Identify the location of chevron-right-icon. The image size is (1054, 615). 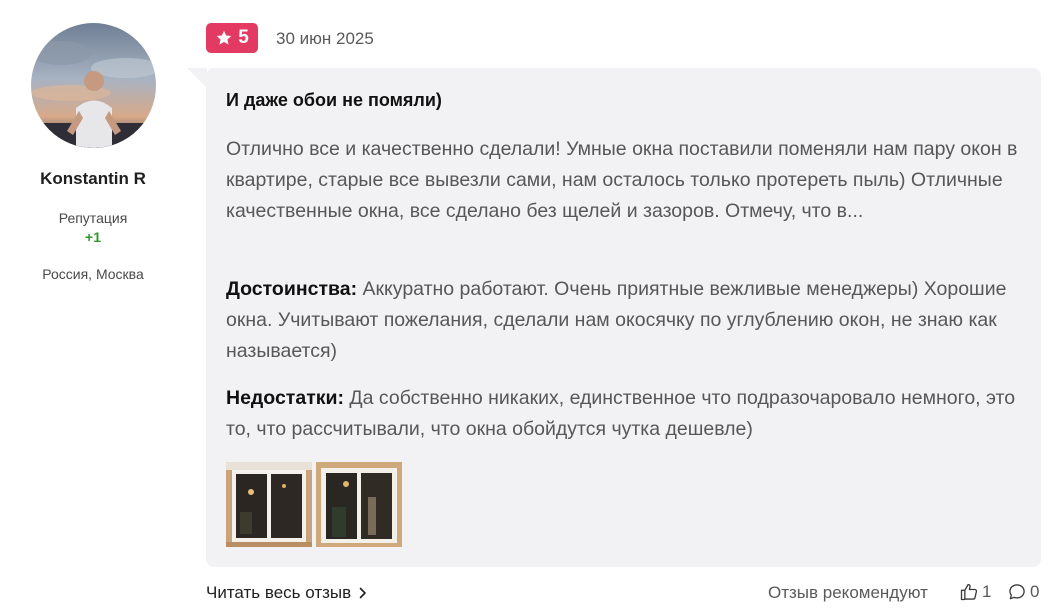
(363, 593).